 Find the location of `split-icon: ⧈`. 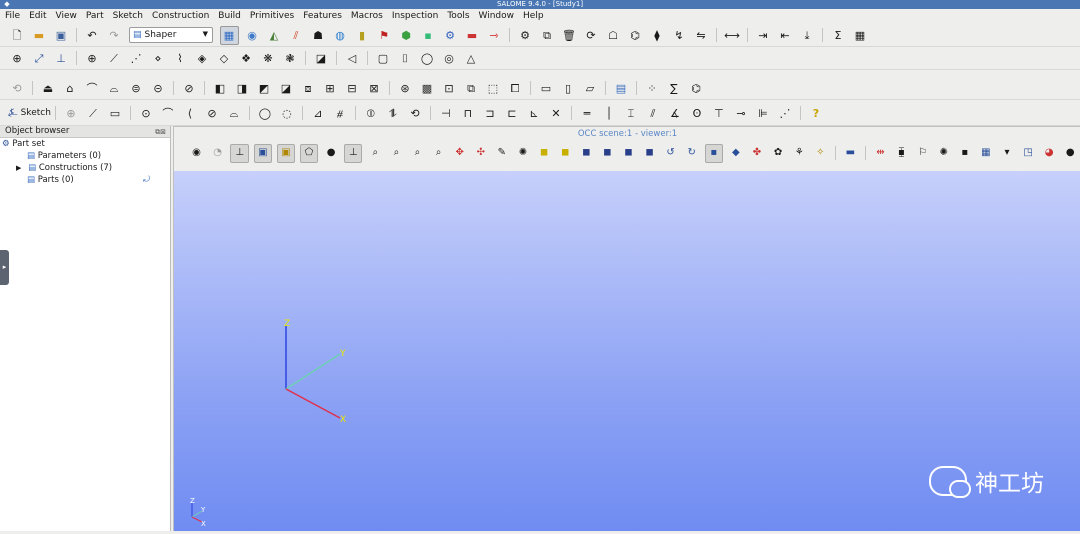

split-icon: ⧈ is located at coordinates (308, 88).